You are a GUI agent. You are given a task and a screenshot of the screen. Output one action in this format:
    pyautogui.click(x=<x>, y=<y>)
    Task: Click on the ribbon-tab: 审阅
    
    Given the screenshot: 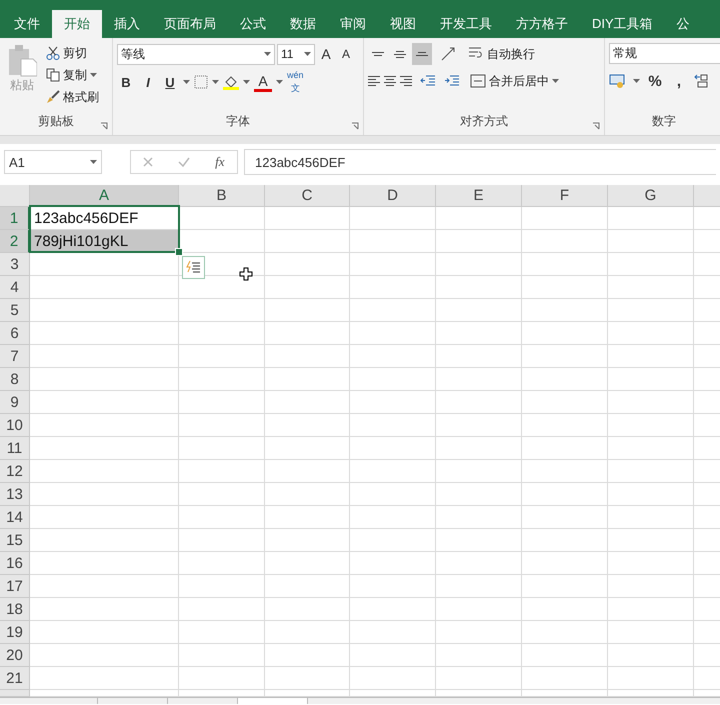 What is the action you would take?
    pyautogui.click(x=353, y=24)
    